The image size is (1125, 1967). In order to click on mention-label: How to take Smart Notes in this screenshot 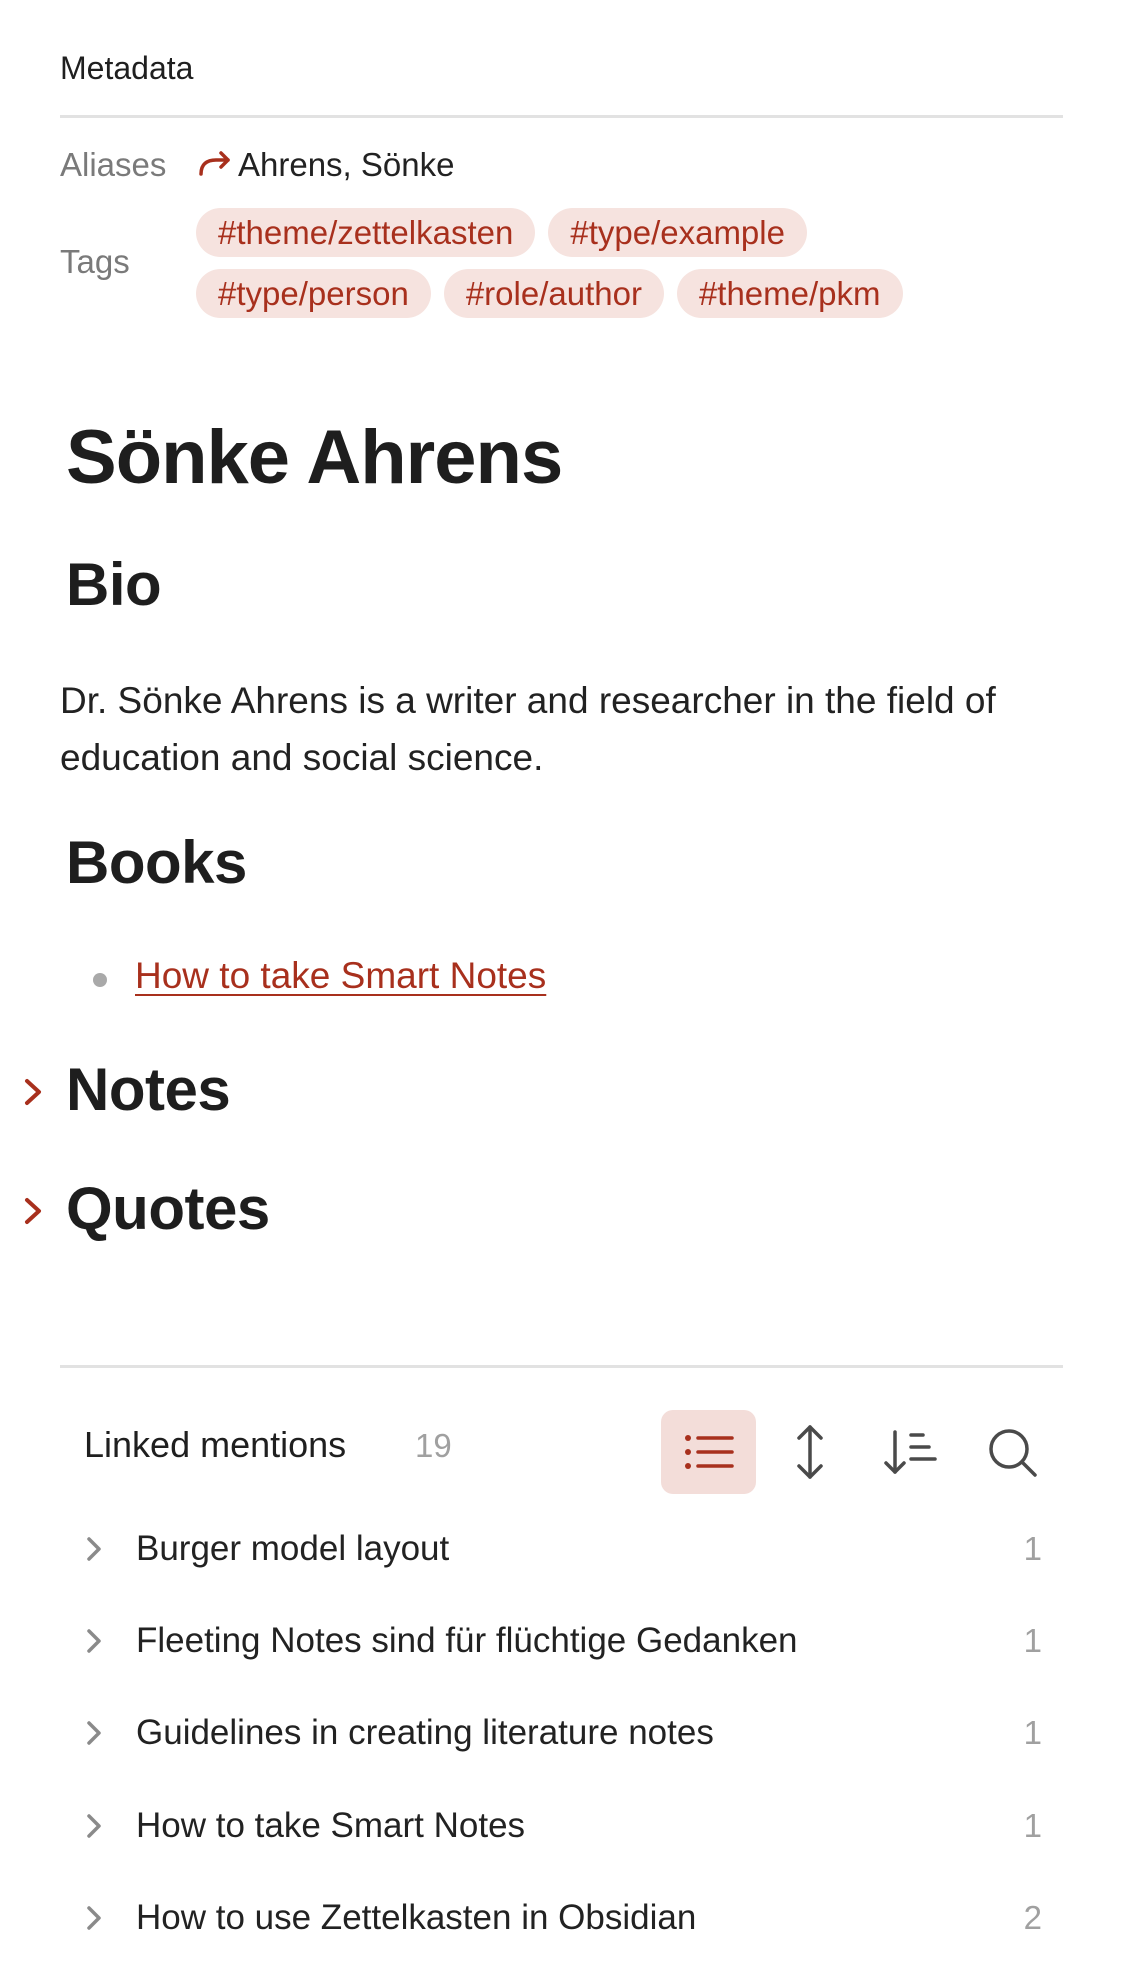, I will do `click(331, 1825)`.